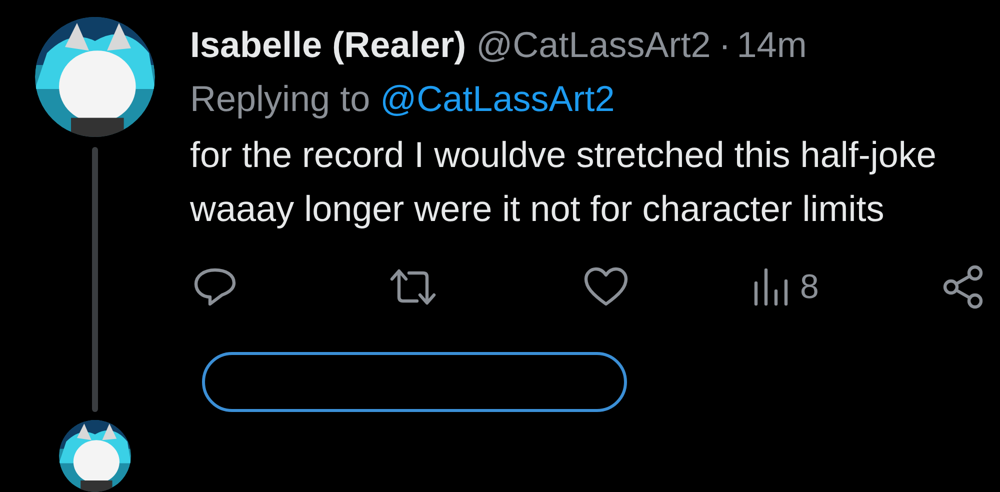 The image size is (1000, 492). I want to click on comment-icon, so click(215, 287).